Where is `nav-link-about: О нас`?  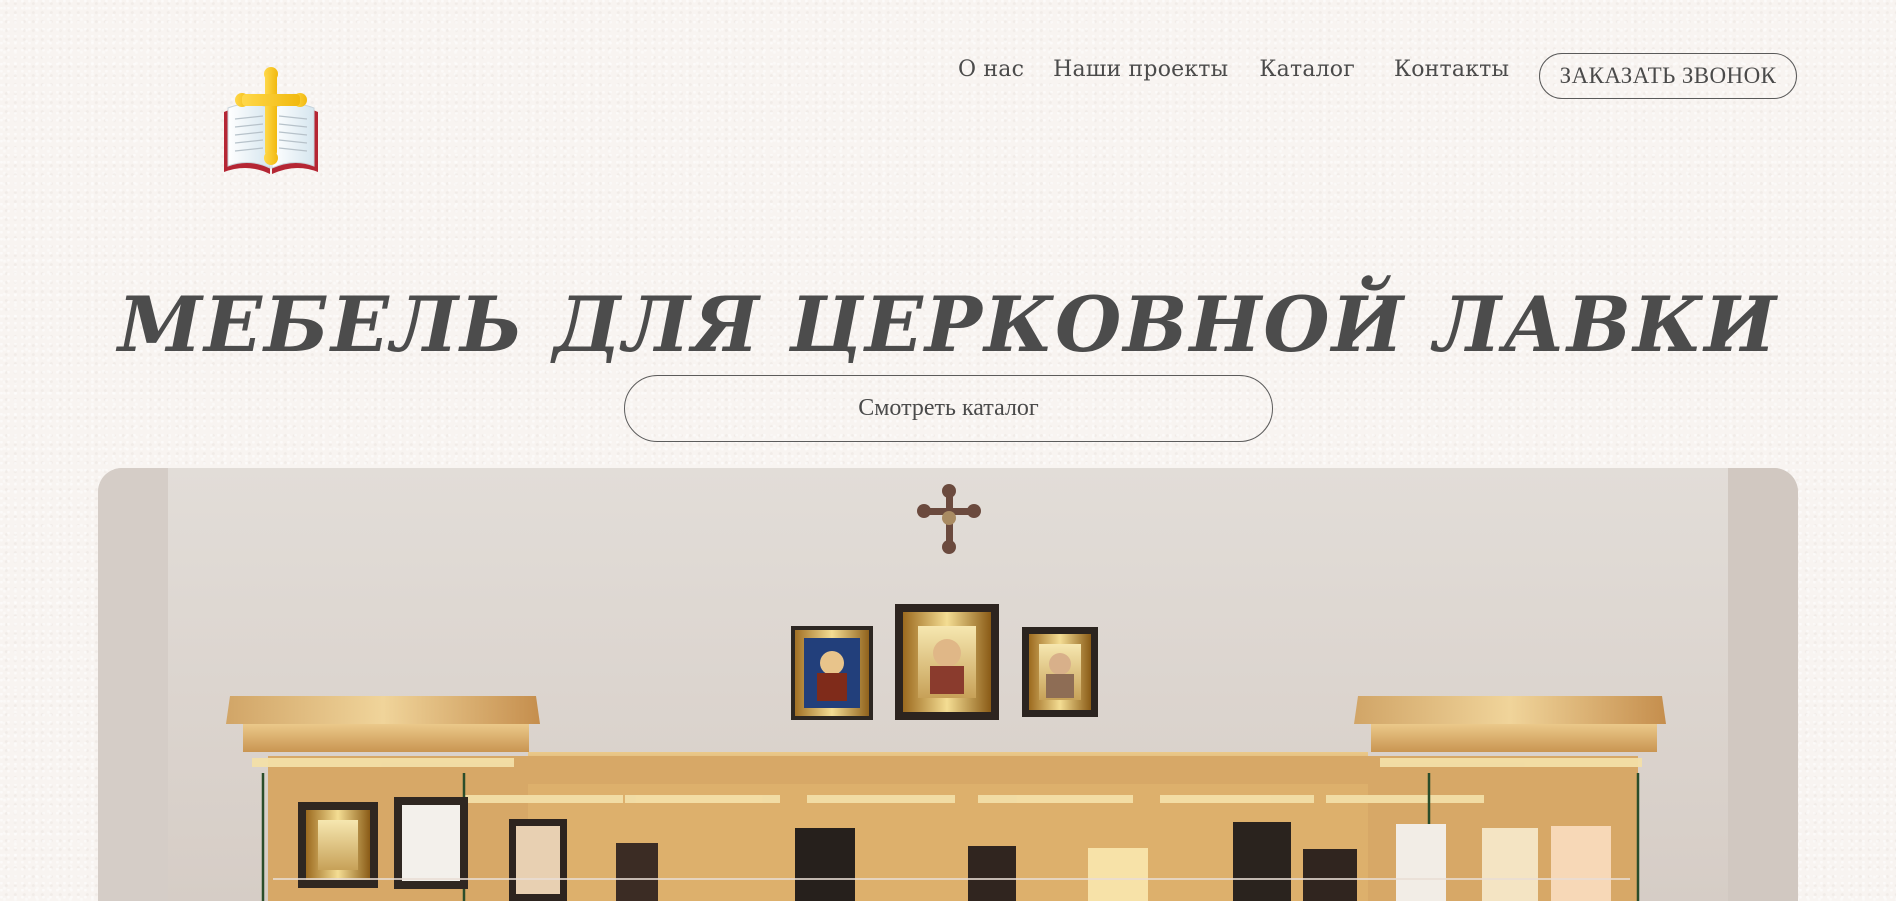 nav-link-about: О нас is located at coordinates (991, 70).